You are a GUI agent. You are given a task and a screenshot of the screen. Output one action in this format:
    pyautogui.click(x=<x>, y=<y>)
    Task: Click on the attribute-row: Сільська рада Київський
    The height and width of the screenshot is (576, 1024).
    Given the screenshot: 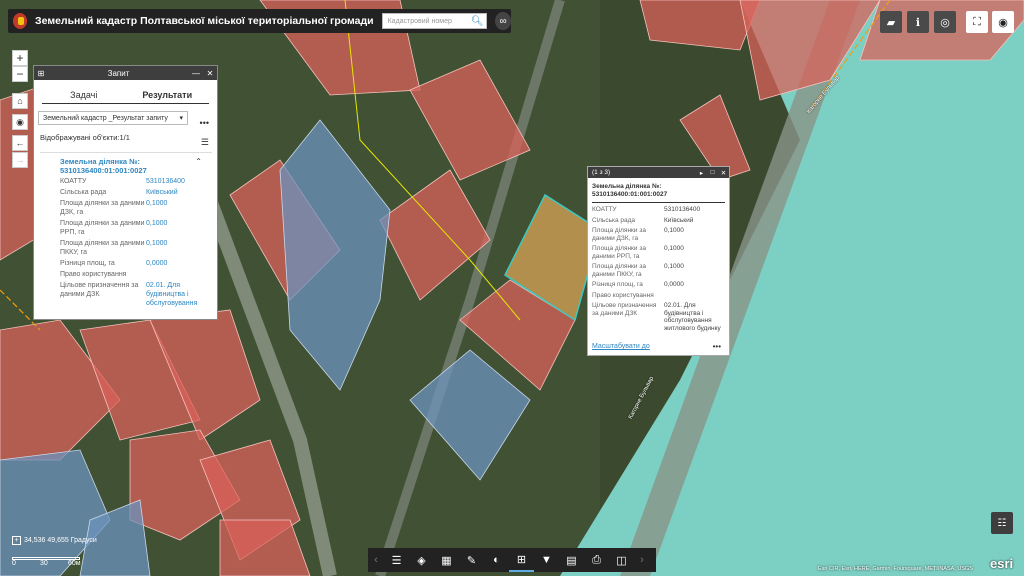 What is the action you would take?
    pyautogui.click(x=136, y=192)
    